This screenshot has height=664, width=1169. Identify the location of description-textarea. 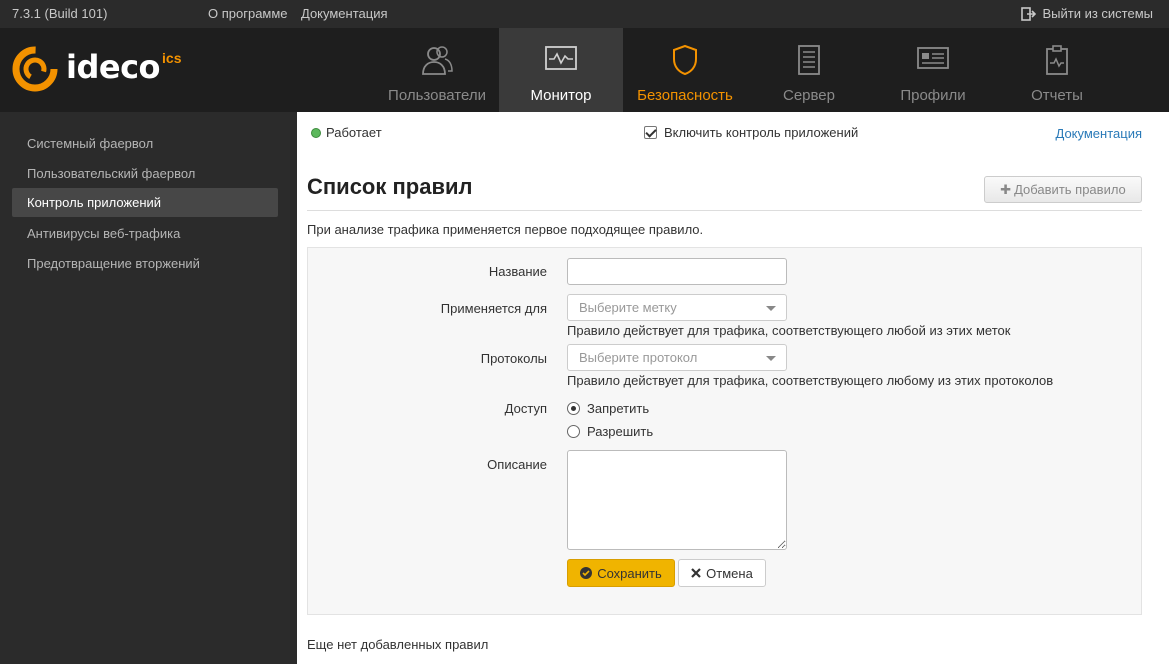
(677, 500).